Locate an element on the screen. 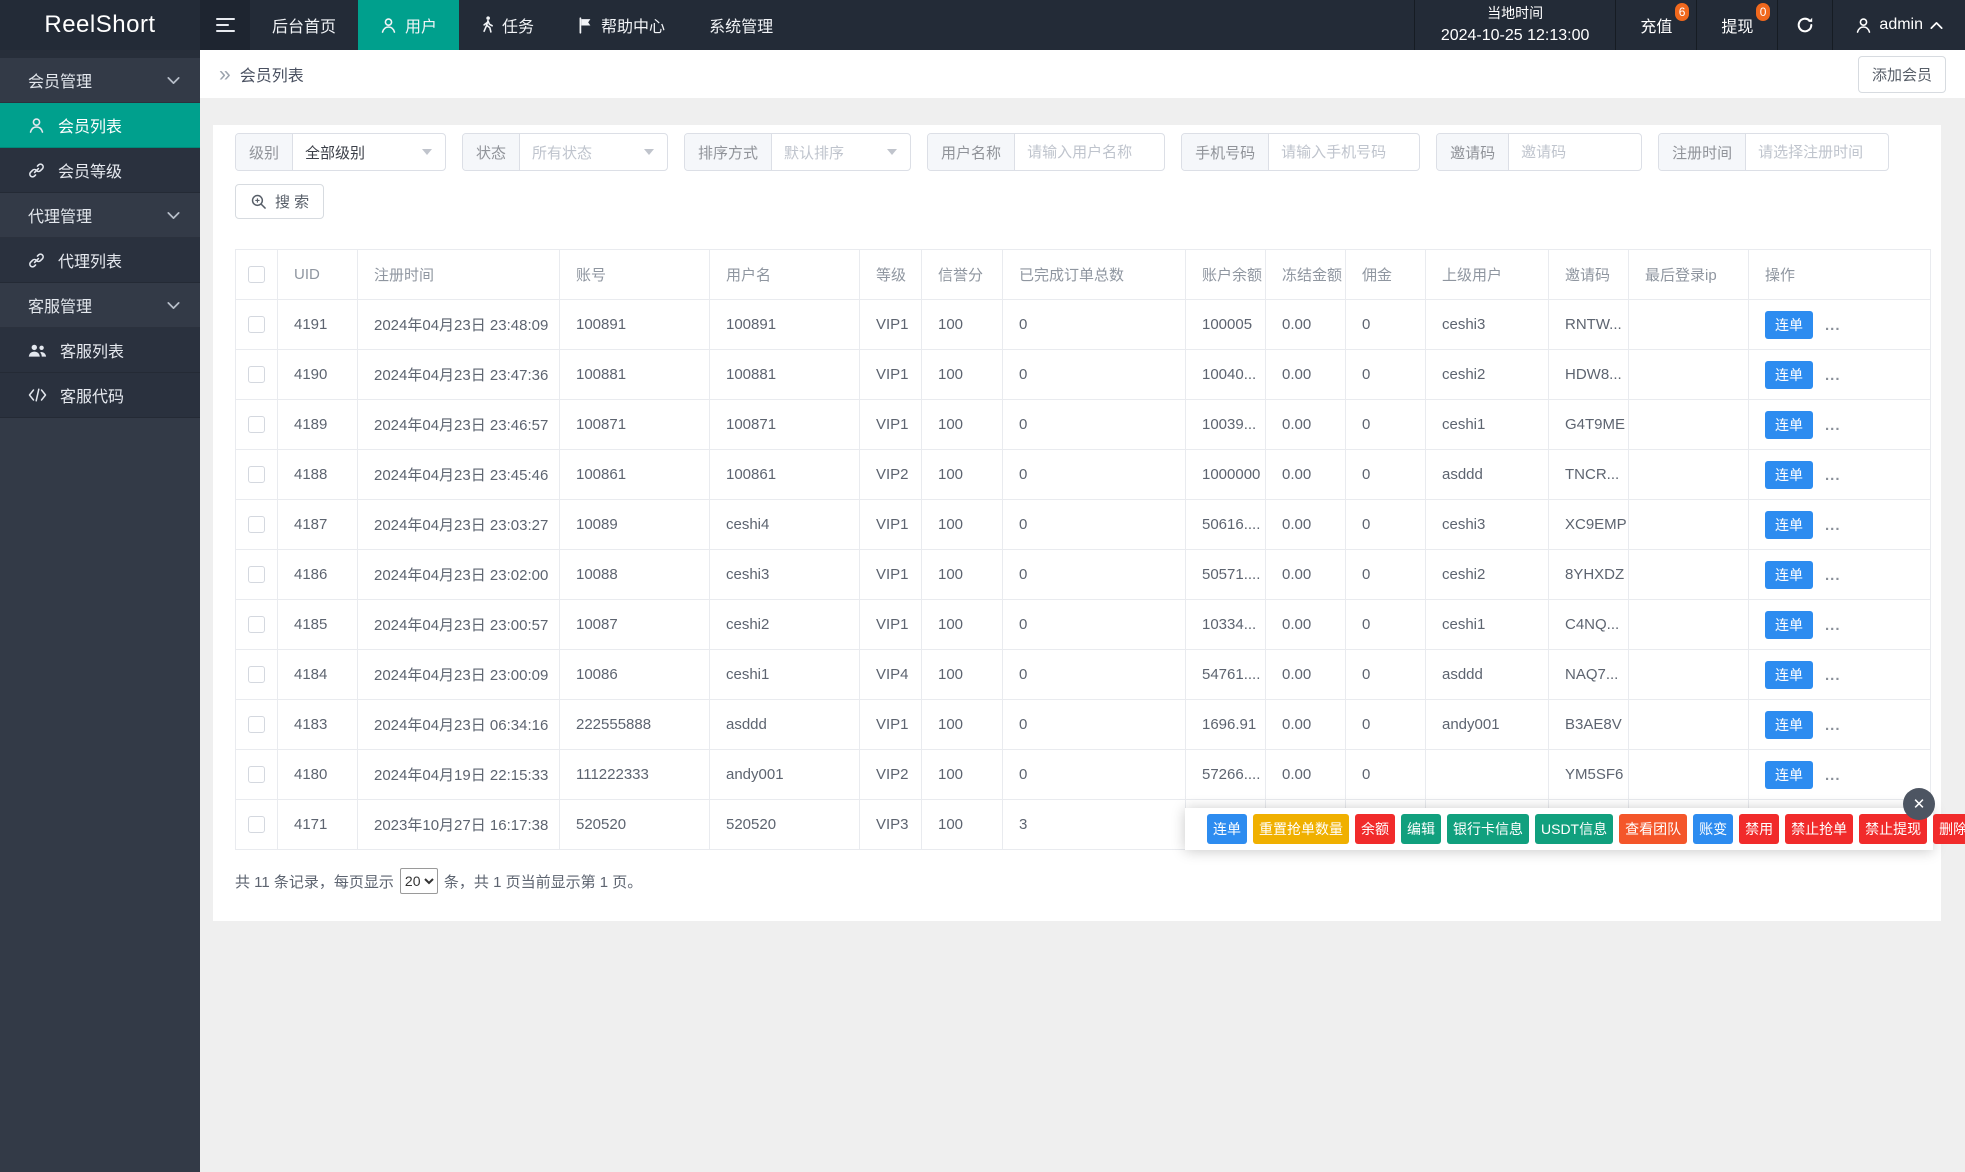 This screenshot has width=1965, height=1172. search-button: 搜 索 is located at coordinates (280, 201).